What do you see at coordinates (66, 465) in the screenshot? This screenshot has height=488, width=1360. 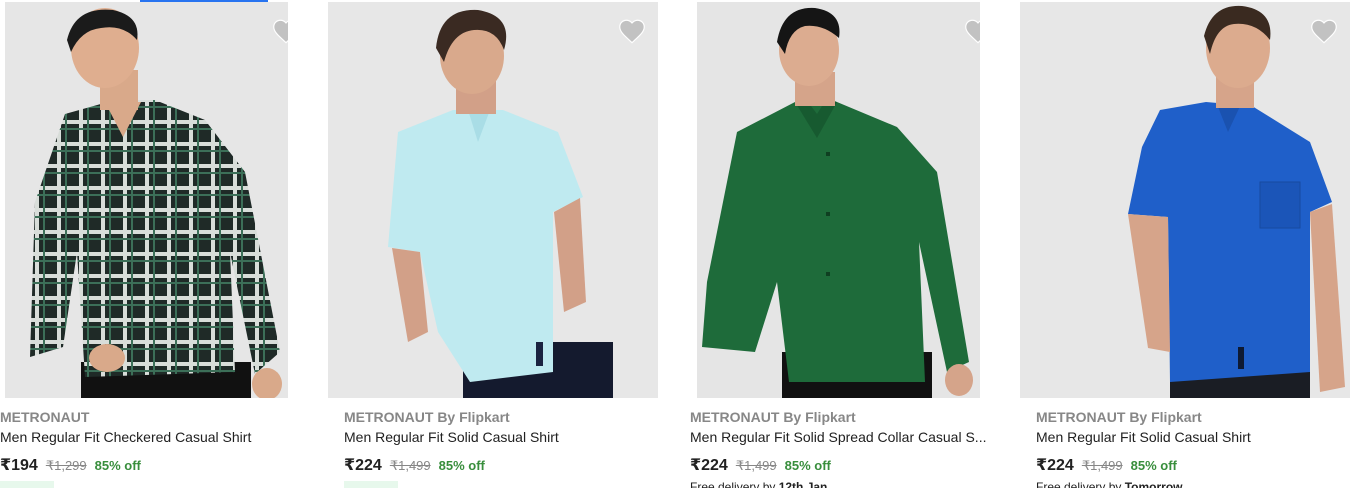 I see `original-price: ₹1,299` at bounding box center [66, 465].